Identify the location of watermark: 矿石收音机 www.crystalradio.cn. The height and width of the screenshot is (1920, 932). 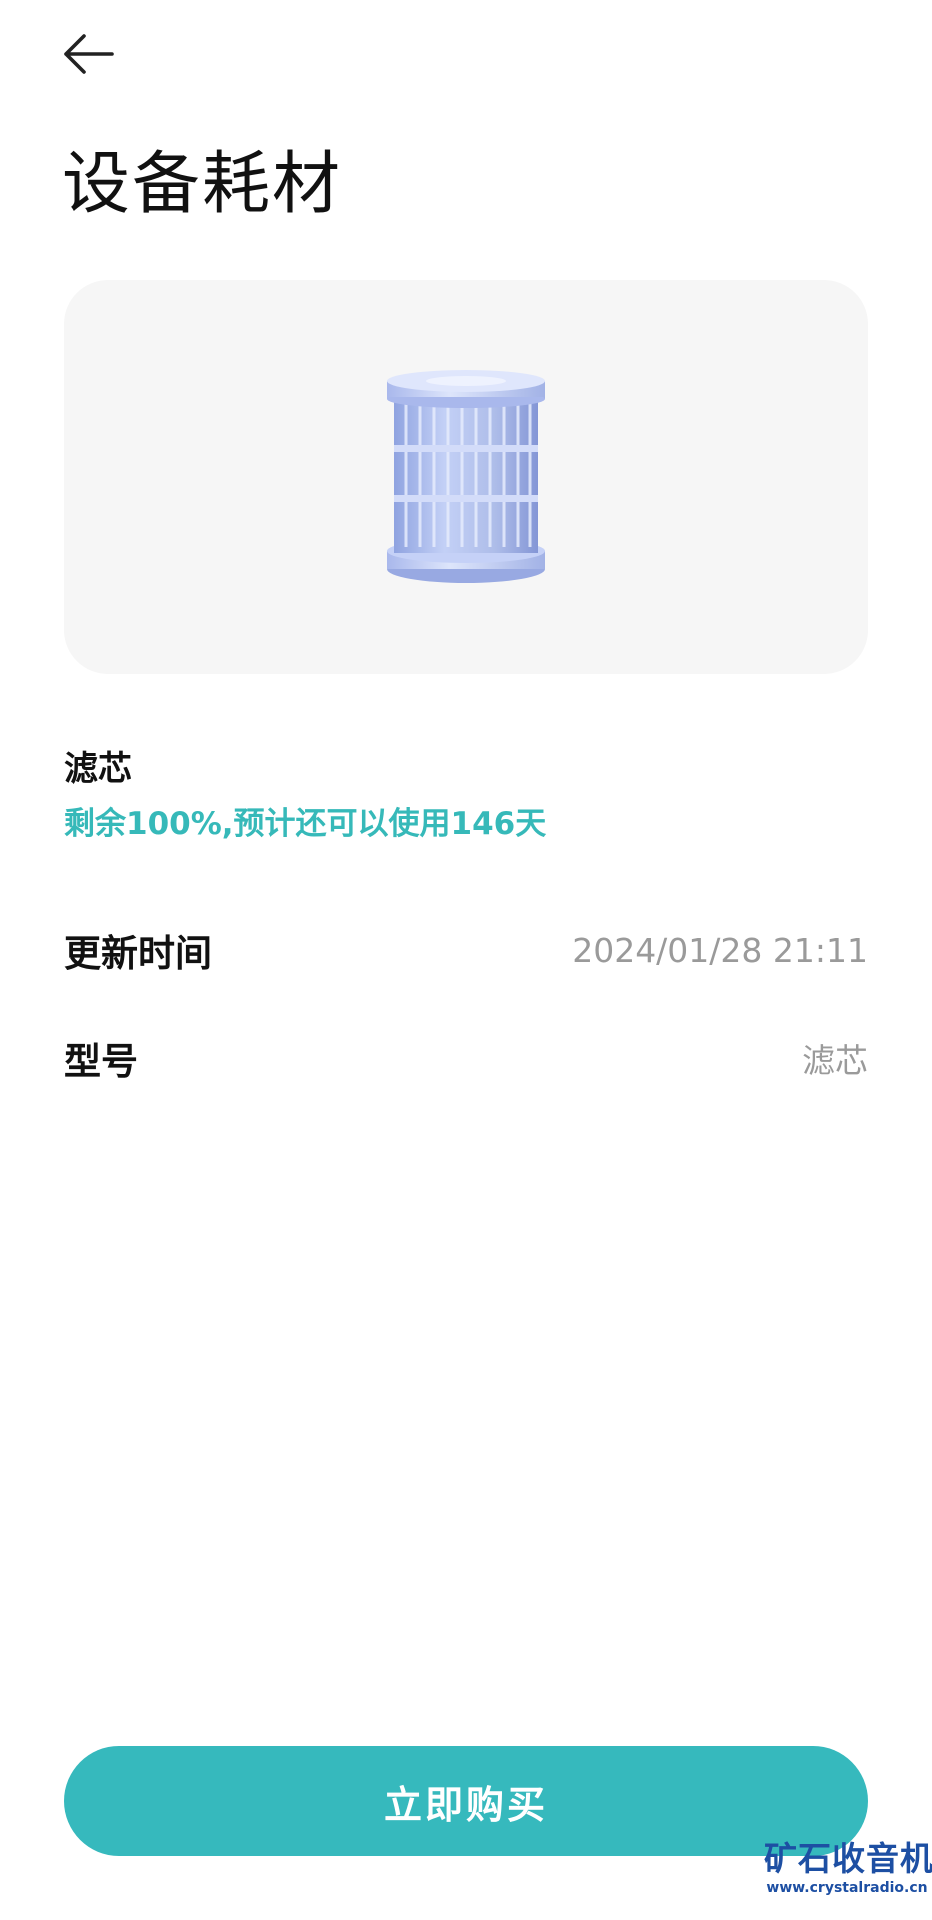
(848, 1868).